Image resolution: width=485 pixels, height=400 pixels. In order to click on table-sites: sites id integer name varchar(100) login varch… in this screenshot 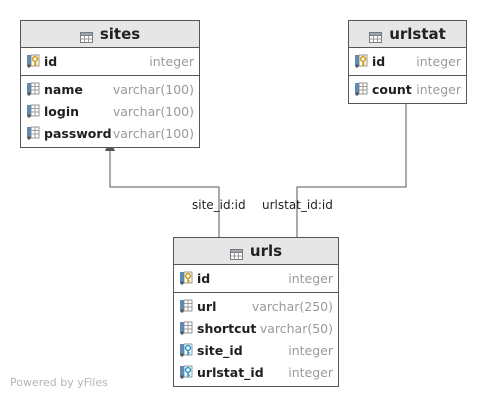, I will do `click(110, 84)`.